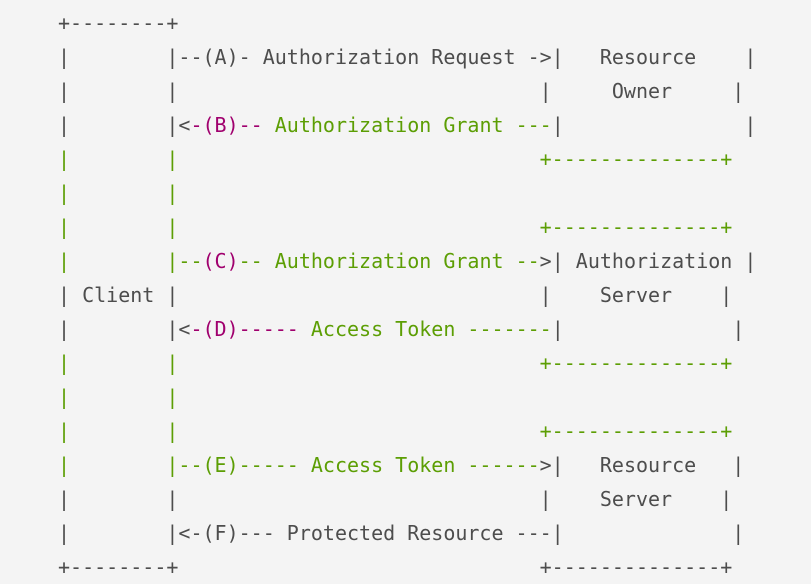 The width and height of the screenshot is (811, 584). What do you see at coordinates (299, 465) in the screenshot?
I see `message-e-row-seg-0: | |--(E)----- Access Token ------` at bounding box center [299, 465].